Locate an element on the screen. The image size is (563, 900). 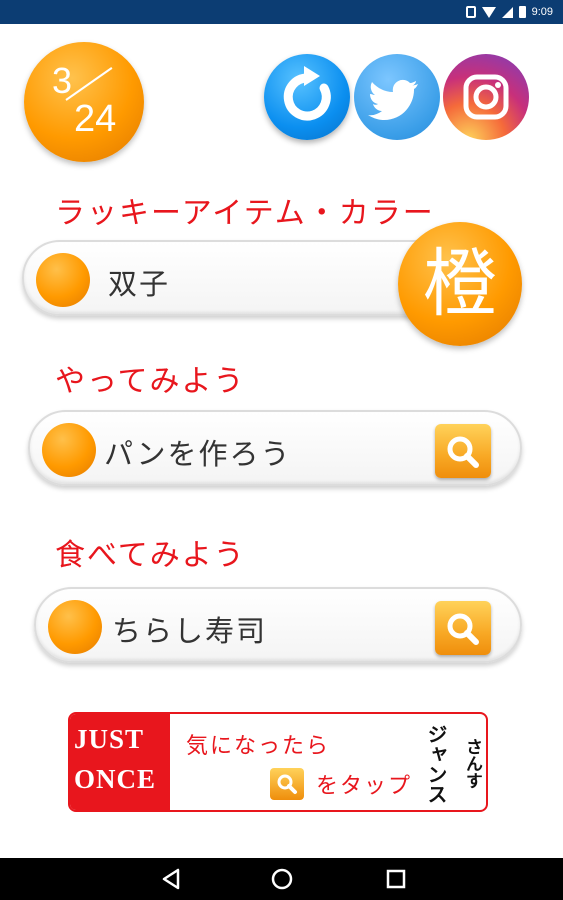
lucky-title: ラッキーアイテム・カラー is located at coordinates (245, 213).